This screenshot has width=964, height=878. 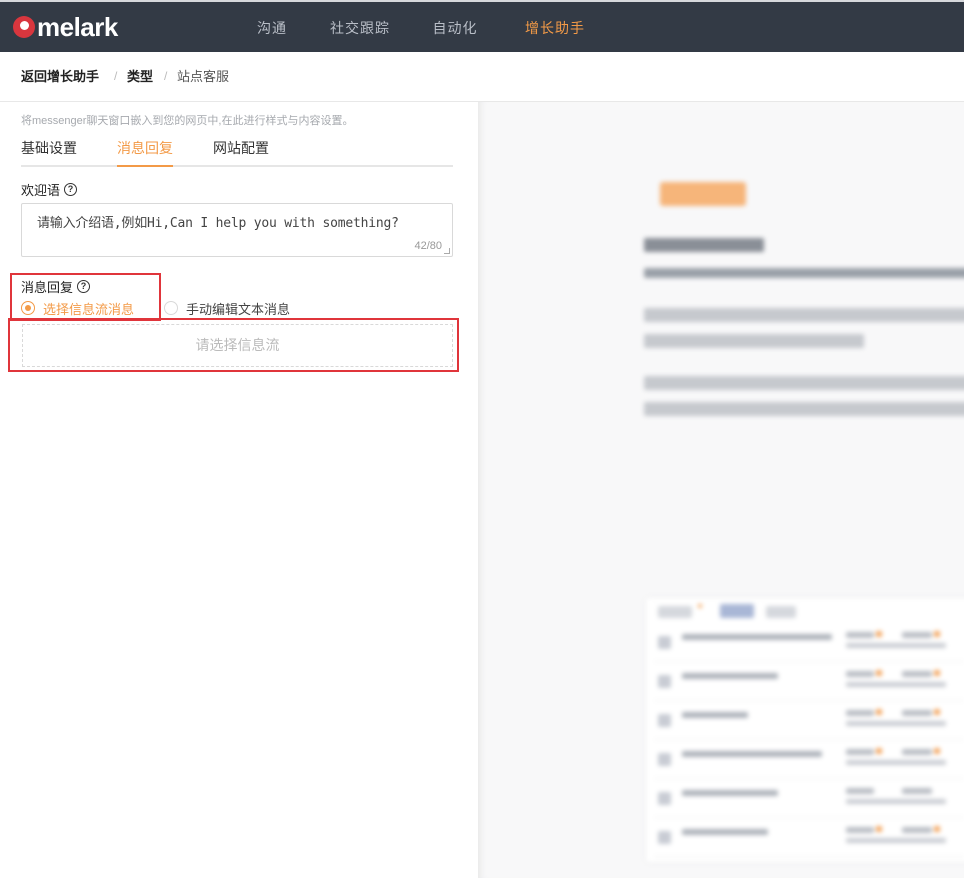 I want to click on welcome-label-row: 欢迎语 ?, so click(x=49, y=189).